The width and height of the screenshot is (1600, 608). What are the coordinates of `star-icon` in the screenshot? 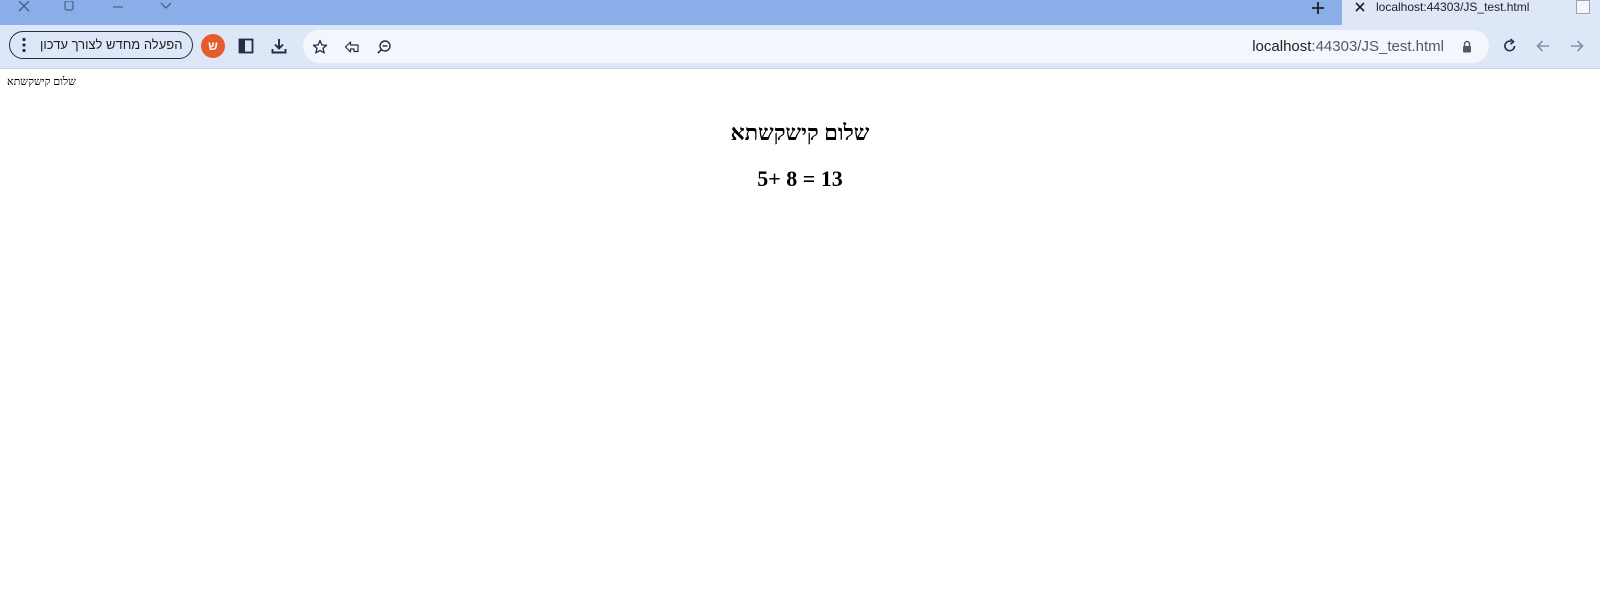 It's located at (320, 46).